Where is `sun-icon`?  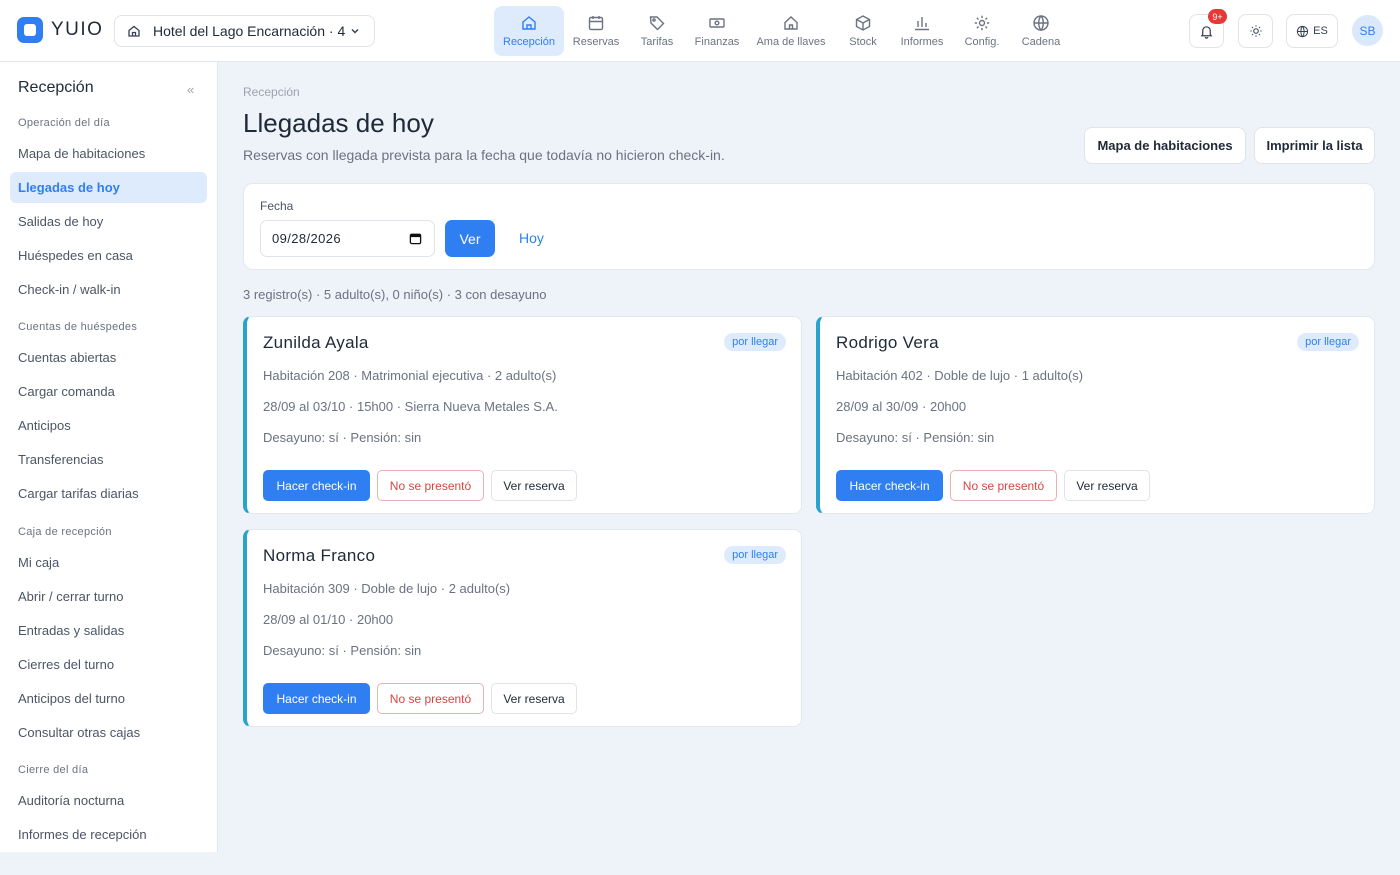
sun-icon is located at coordinates (1256, 31).